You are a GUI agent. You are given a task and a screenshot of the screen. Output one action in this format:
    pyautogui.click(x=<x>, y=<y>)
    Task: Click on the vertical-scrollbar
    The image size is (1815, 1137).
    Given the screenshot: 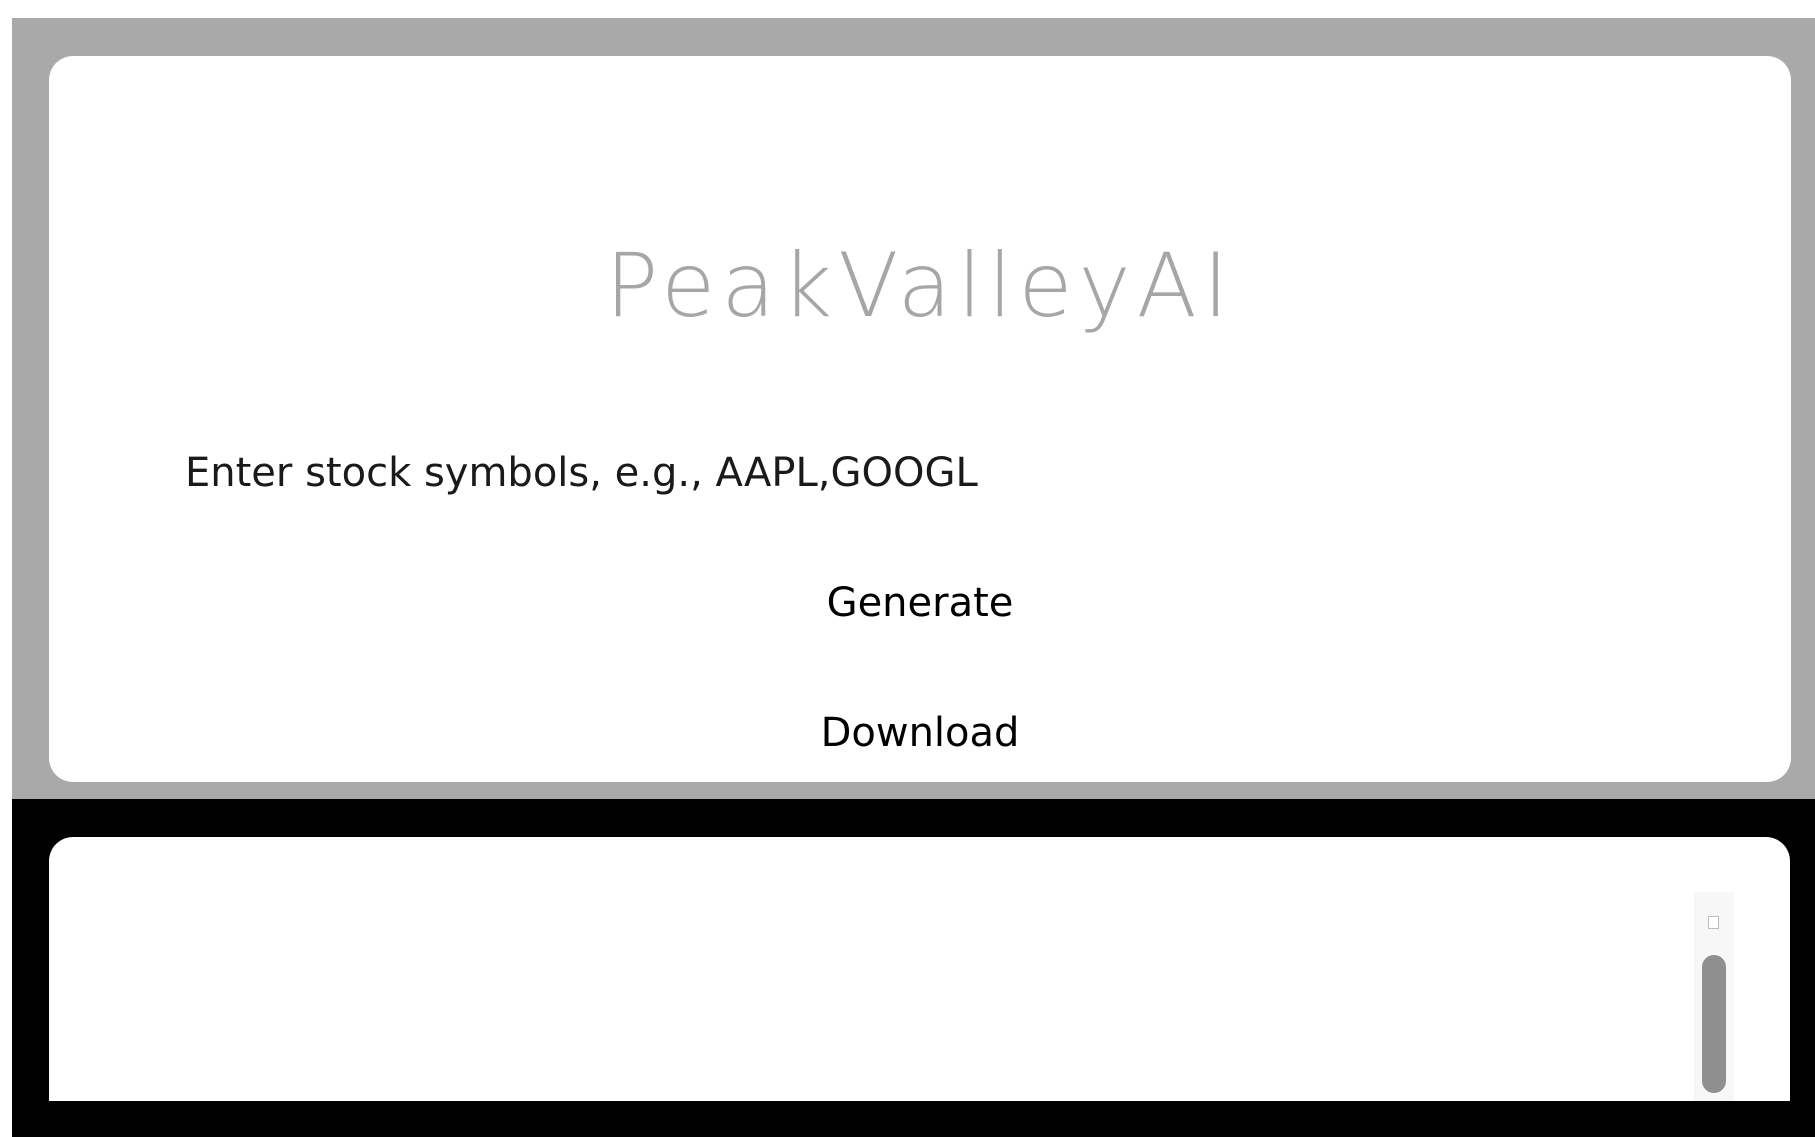 What is the action you would take?
    pyautogui.click(x=1714, y=996)
    